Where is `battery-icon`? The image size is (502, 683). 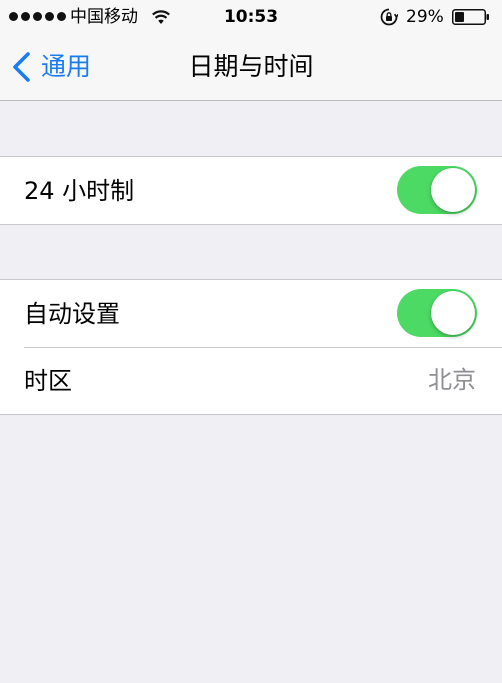 battery-icon is located at coordinates (470, 17).